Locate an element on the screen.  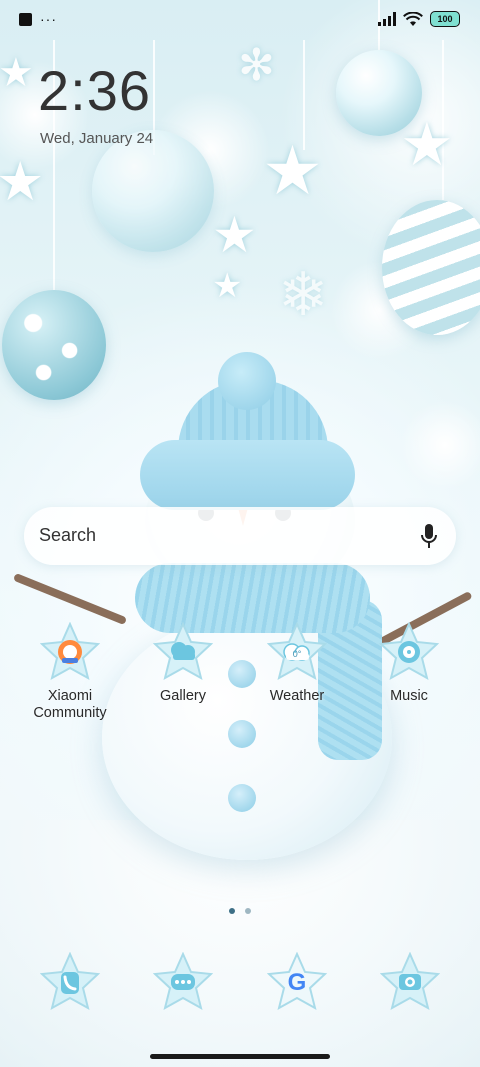
weather-temp-badge: 0° is located at coordinates (297, 654).